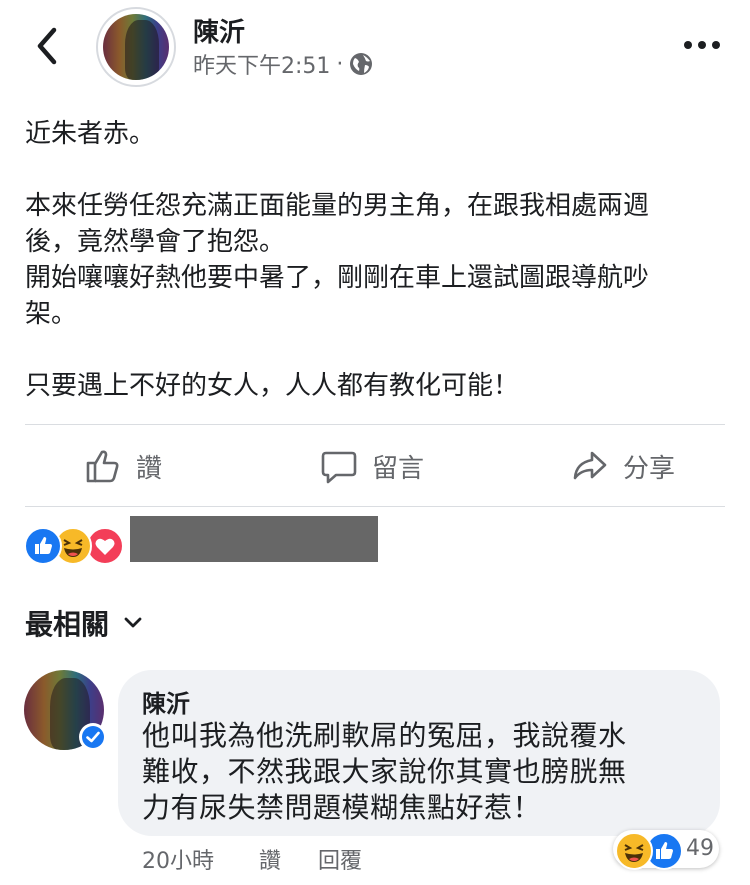 The image size is (750, 885). I want to click on more-options-button, so click(702, 45).